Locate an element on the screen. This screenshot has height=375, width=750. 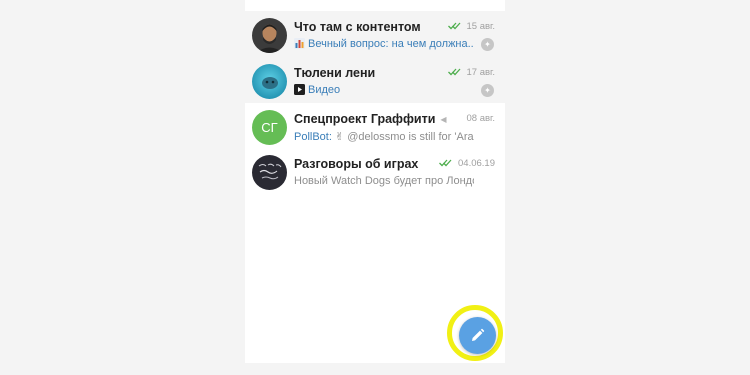
chat-date: 15 авг. is located at coordinates (480, 26).